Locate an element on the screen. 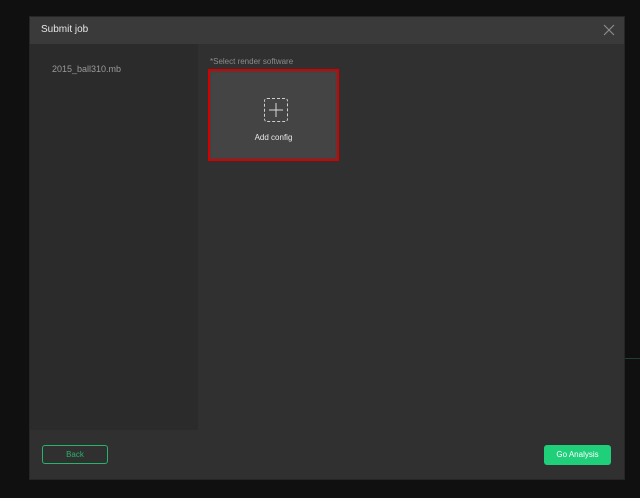 The height and width of the screenshot is (498, 640). add-config-card: Add config is located at coordinates (273, 115).